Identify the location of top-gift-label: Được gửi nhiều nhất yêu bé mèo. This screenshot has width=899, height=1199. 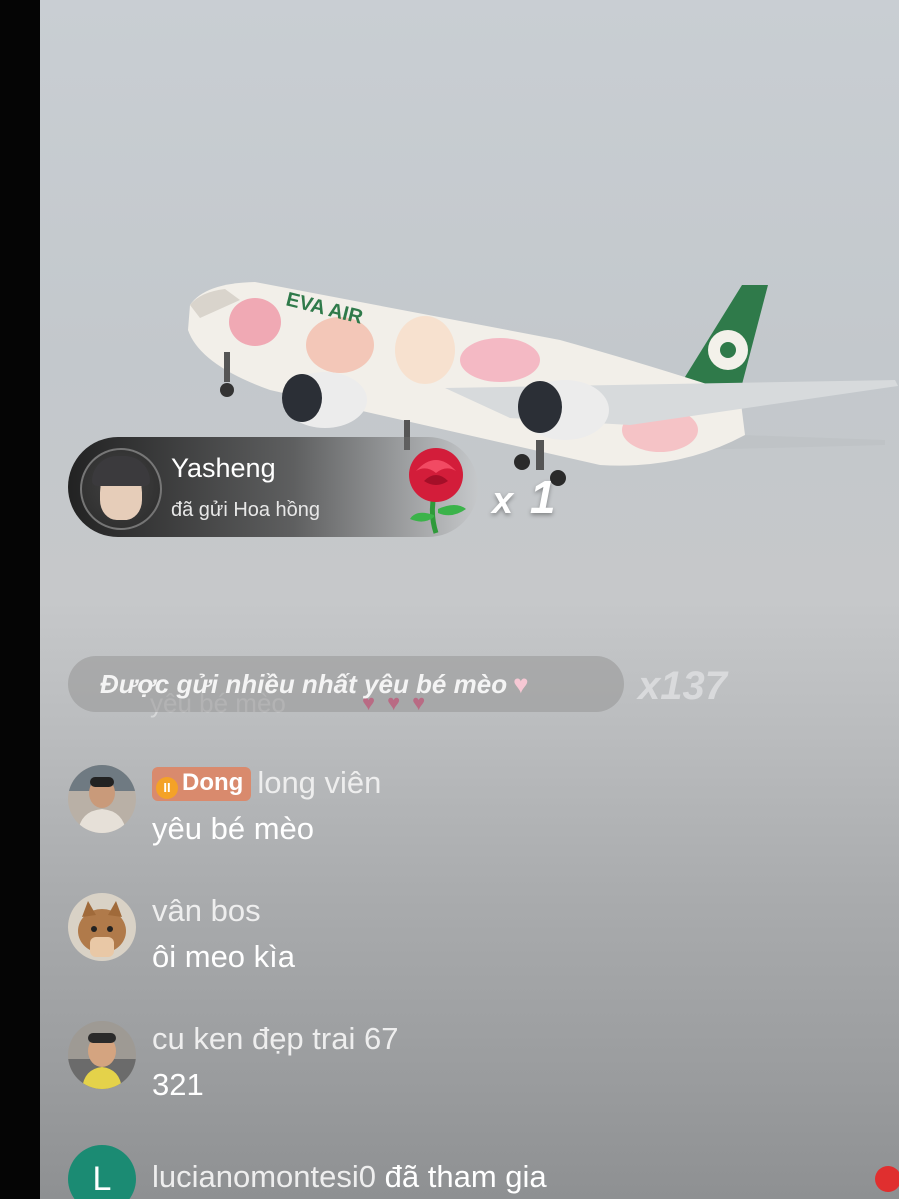
(304, 684).